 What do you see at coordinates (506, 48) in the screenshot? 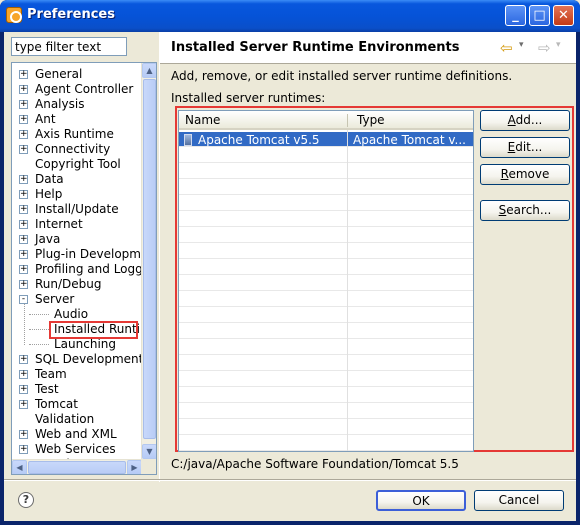
I see `back-arrow-icon: ⇦` at bounding box center [506, 48].